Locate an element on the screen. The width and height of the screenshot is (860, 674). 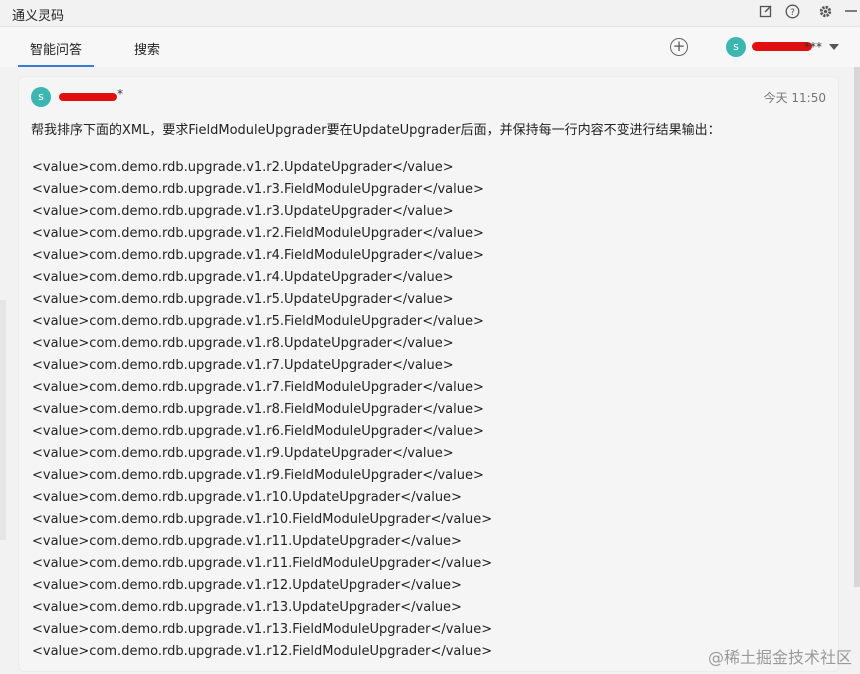
minimize-icon is located at coordinates (851, 13).